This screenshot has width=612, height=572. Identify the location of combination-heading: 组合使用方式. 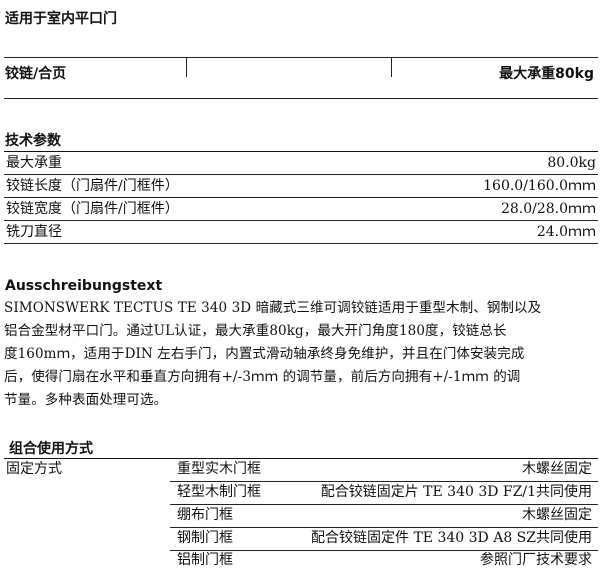
(51, 449).